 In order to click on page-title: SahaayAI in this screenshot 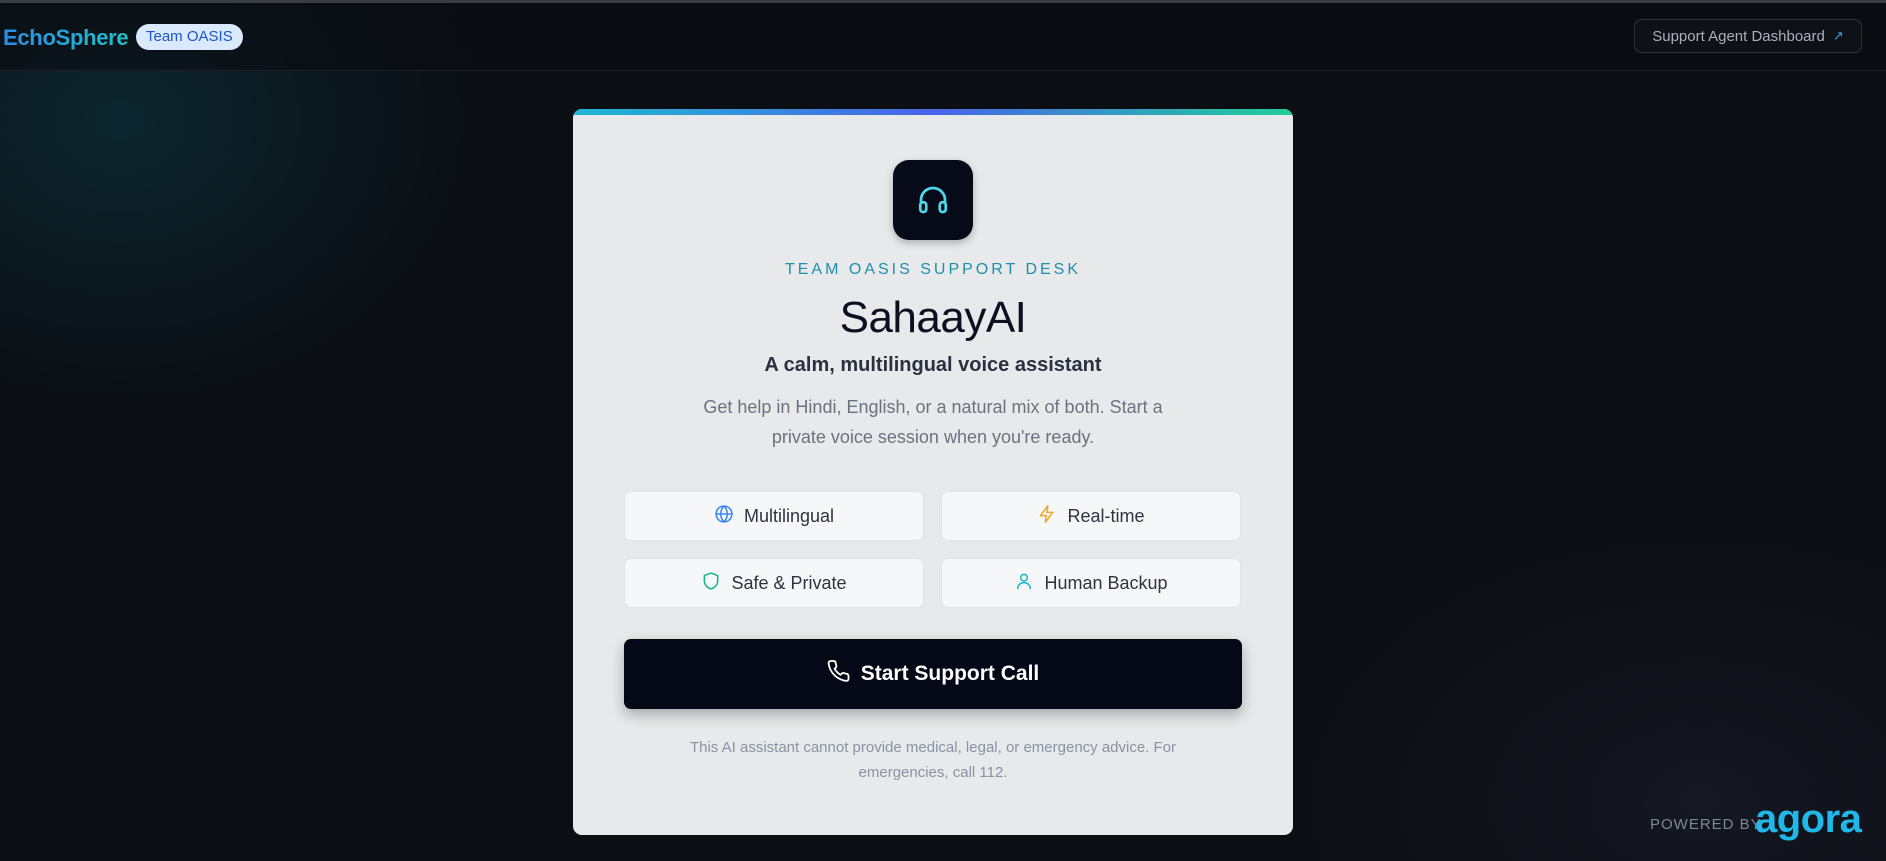, I will do `click(933, 317)`.